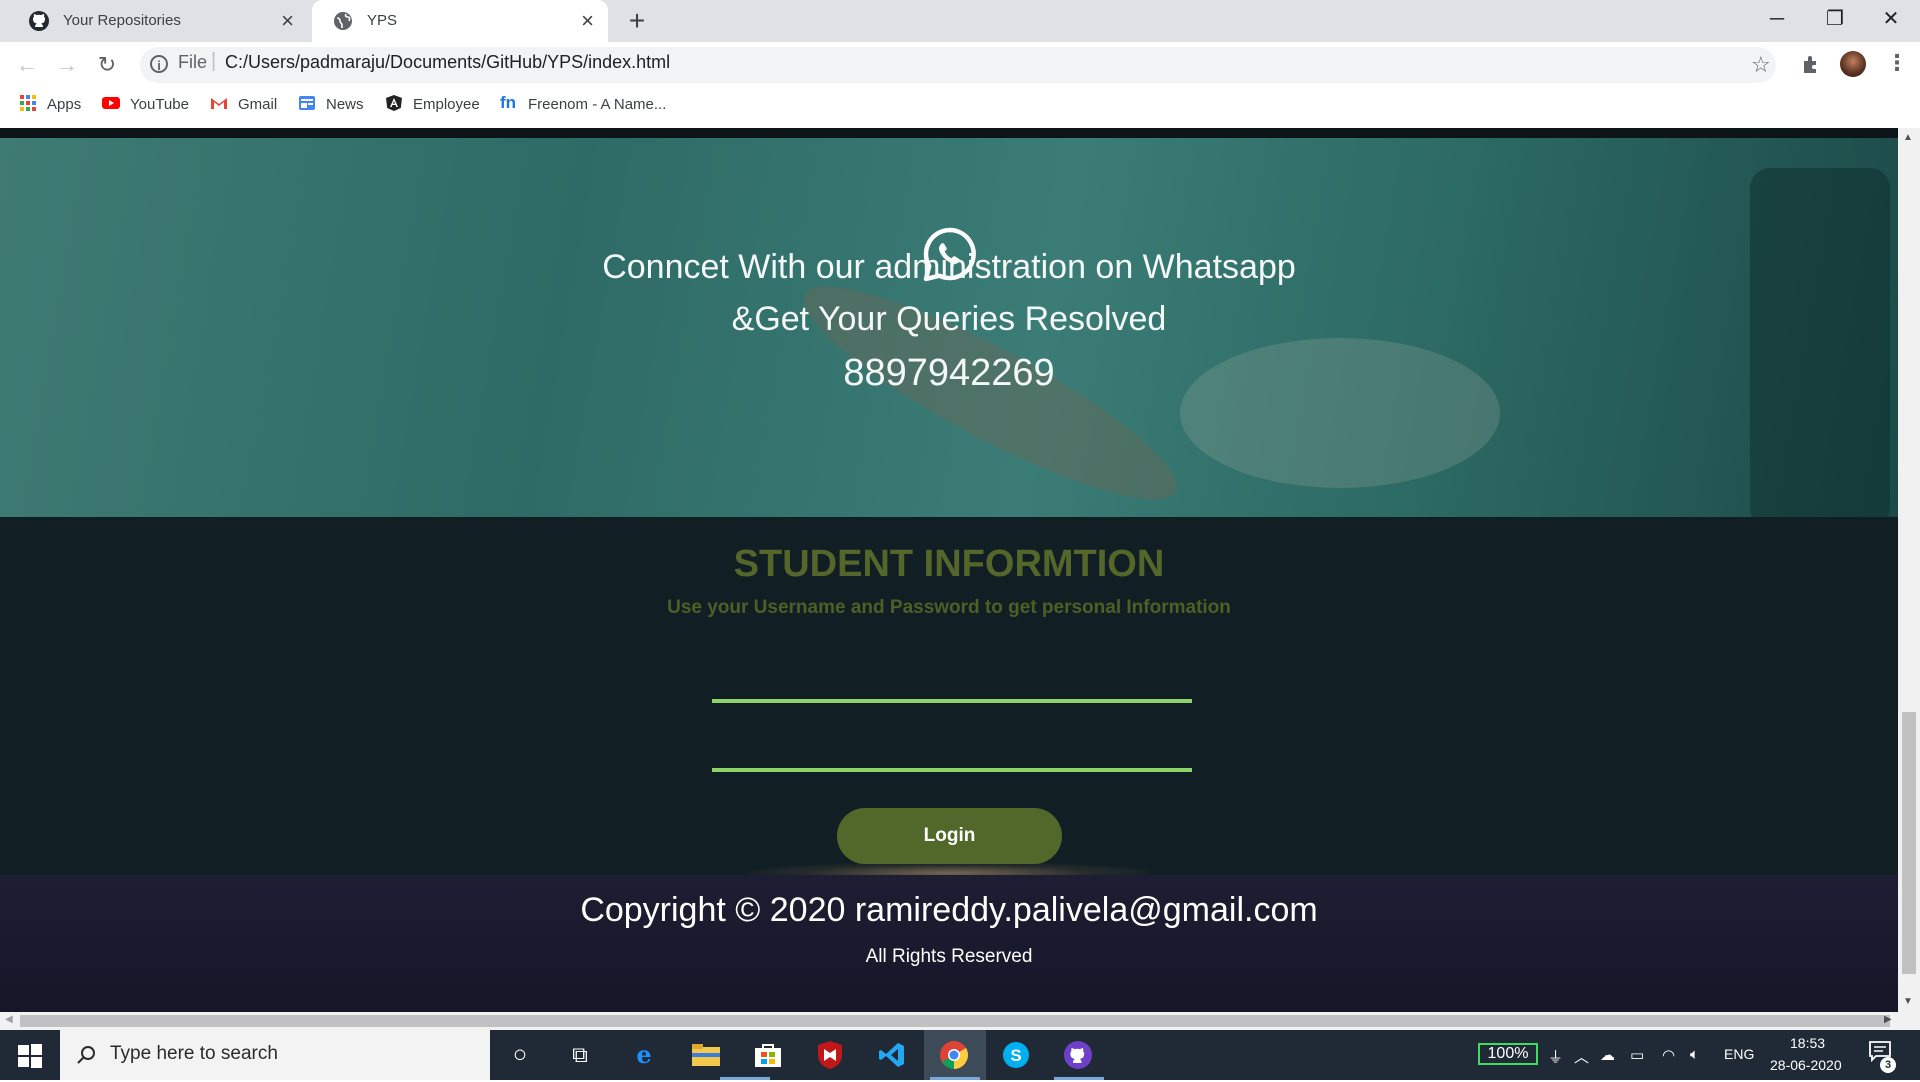  I want to click on login-button: Login, so click(949, 836).